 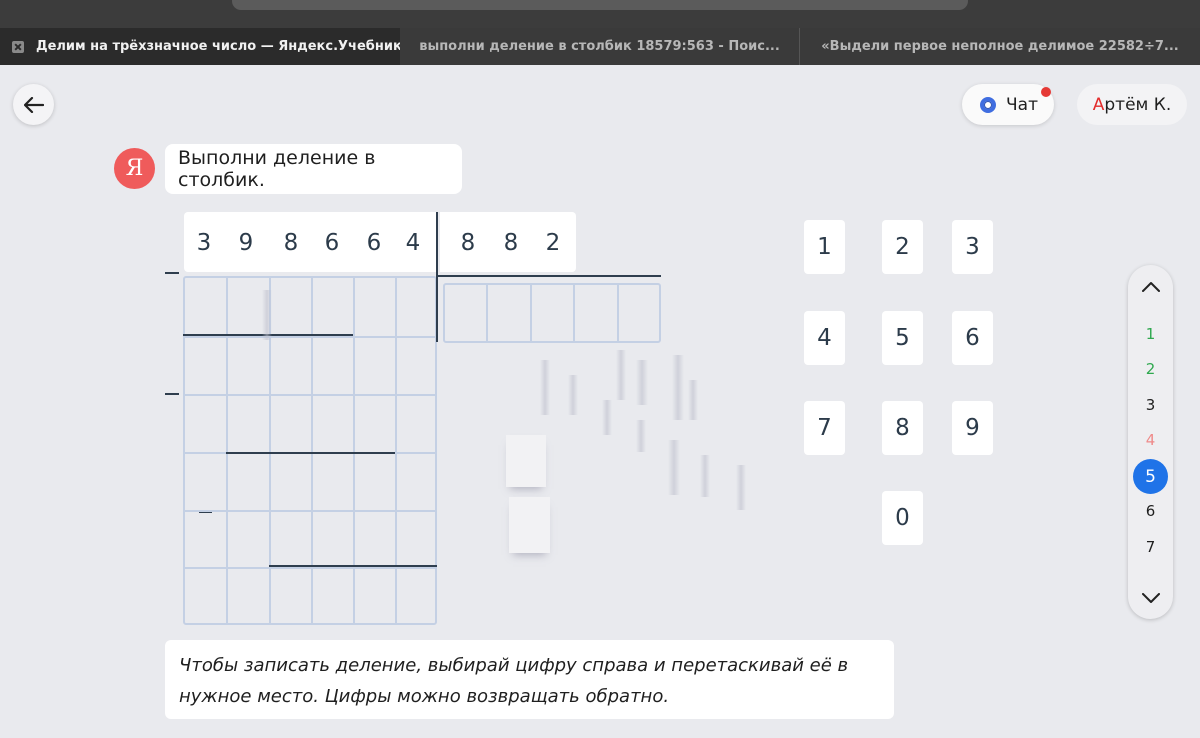 I want to click on digit-key-1: 1, so click(x=824, y=247).